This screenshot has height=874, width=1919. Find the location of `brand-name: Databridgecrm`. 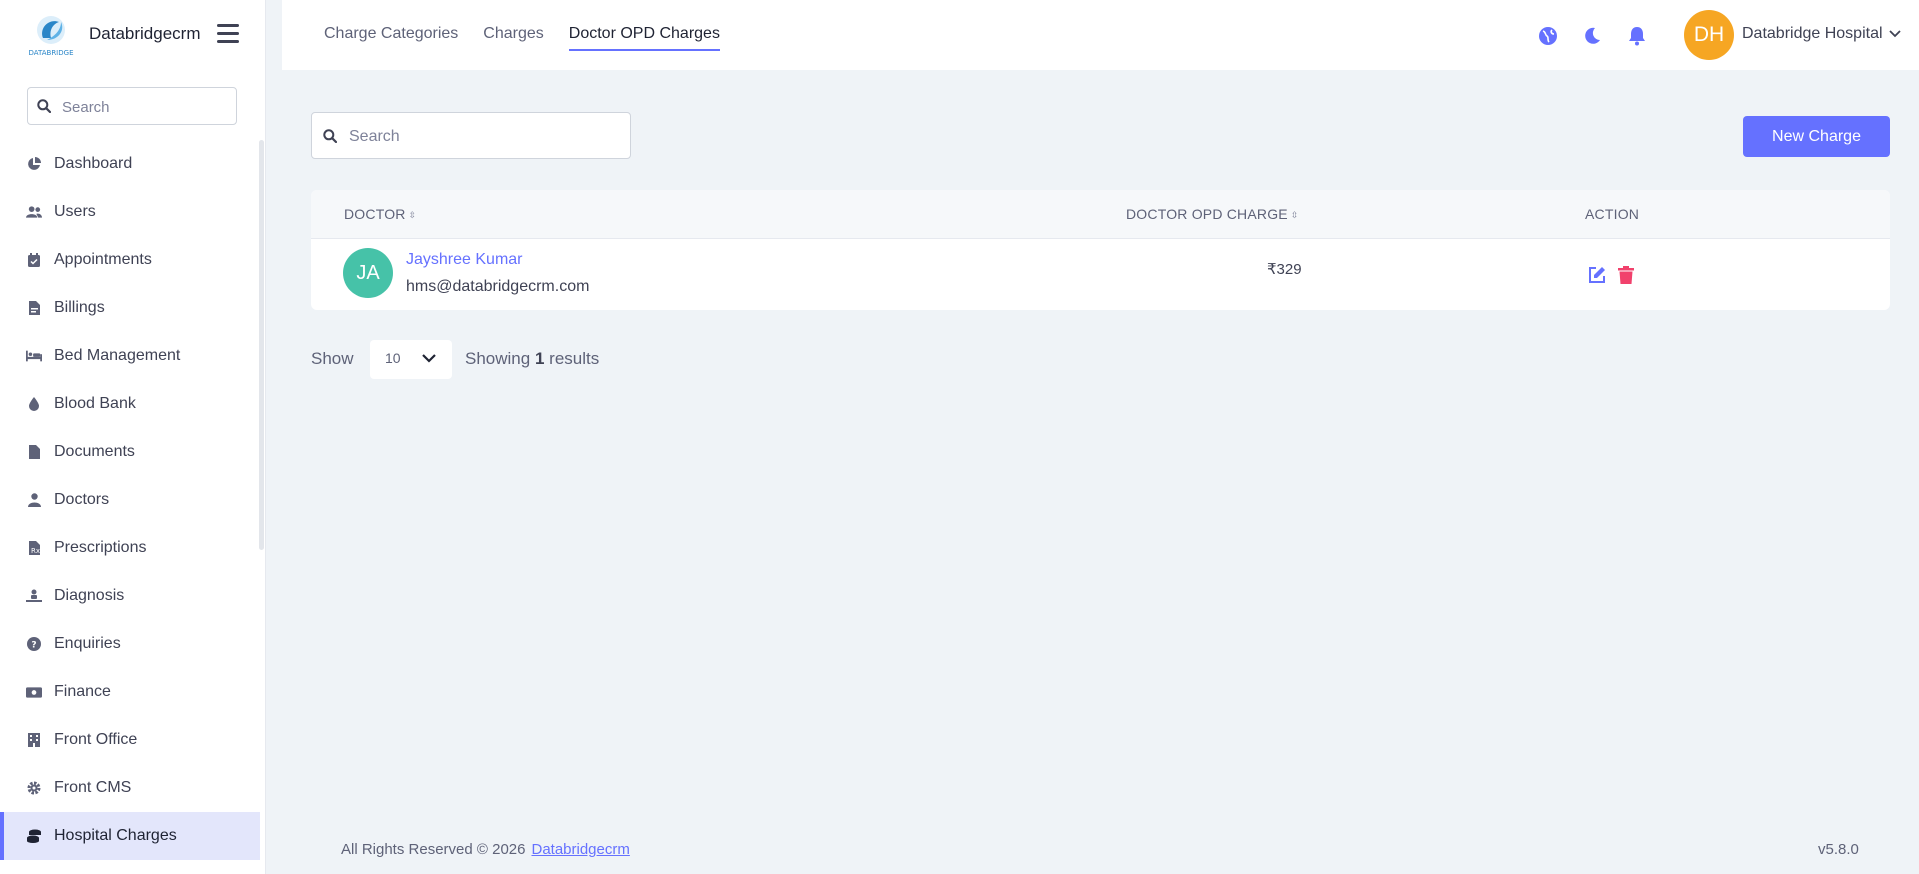

brand-name: Databridgecrm is located at coordinates (145, 33).